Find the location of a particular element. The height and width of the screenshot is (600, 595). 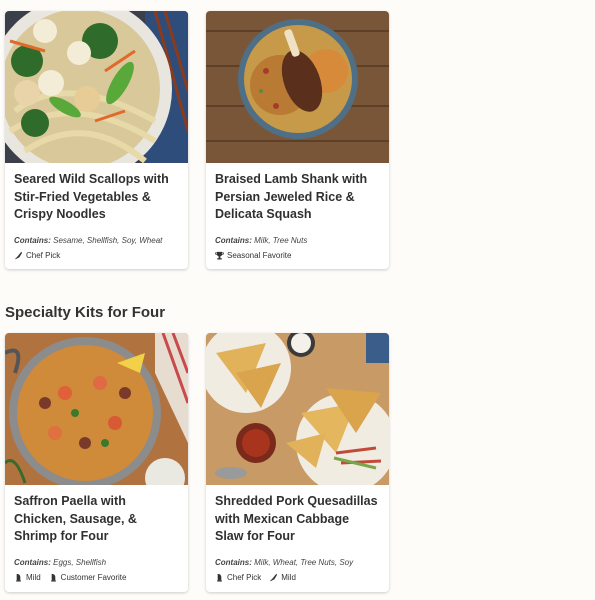

recipe-tags: Chef Pick Mild is located at coordinates (297, 577).